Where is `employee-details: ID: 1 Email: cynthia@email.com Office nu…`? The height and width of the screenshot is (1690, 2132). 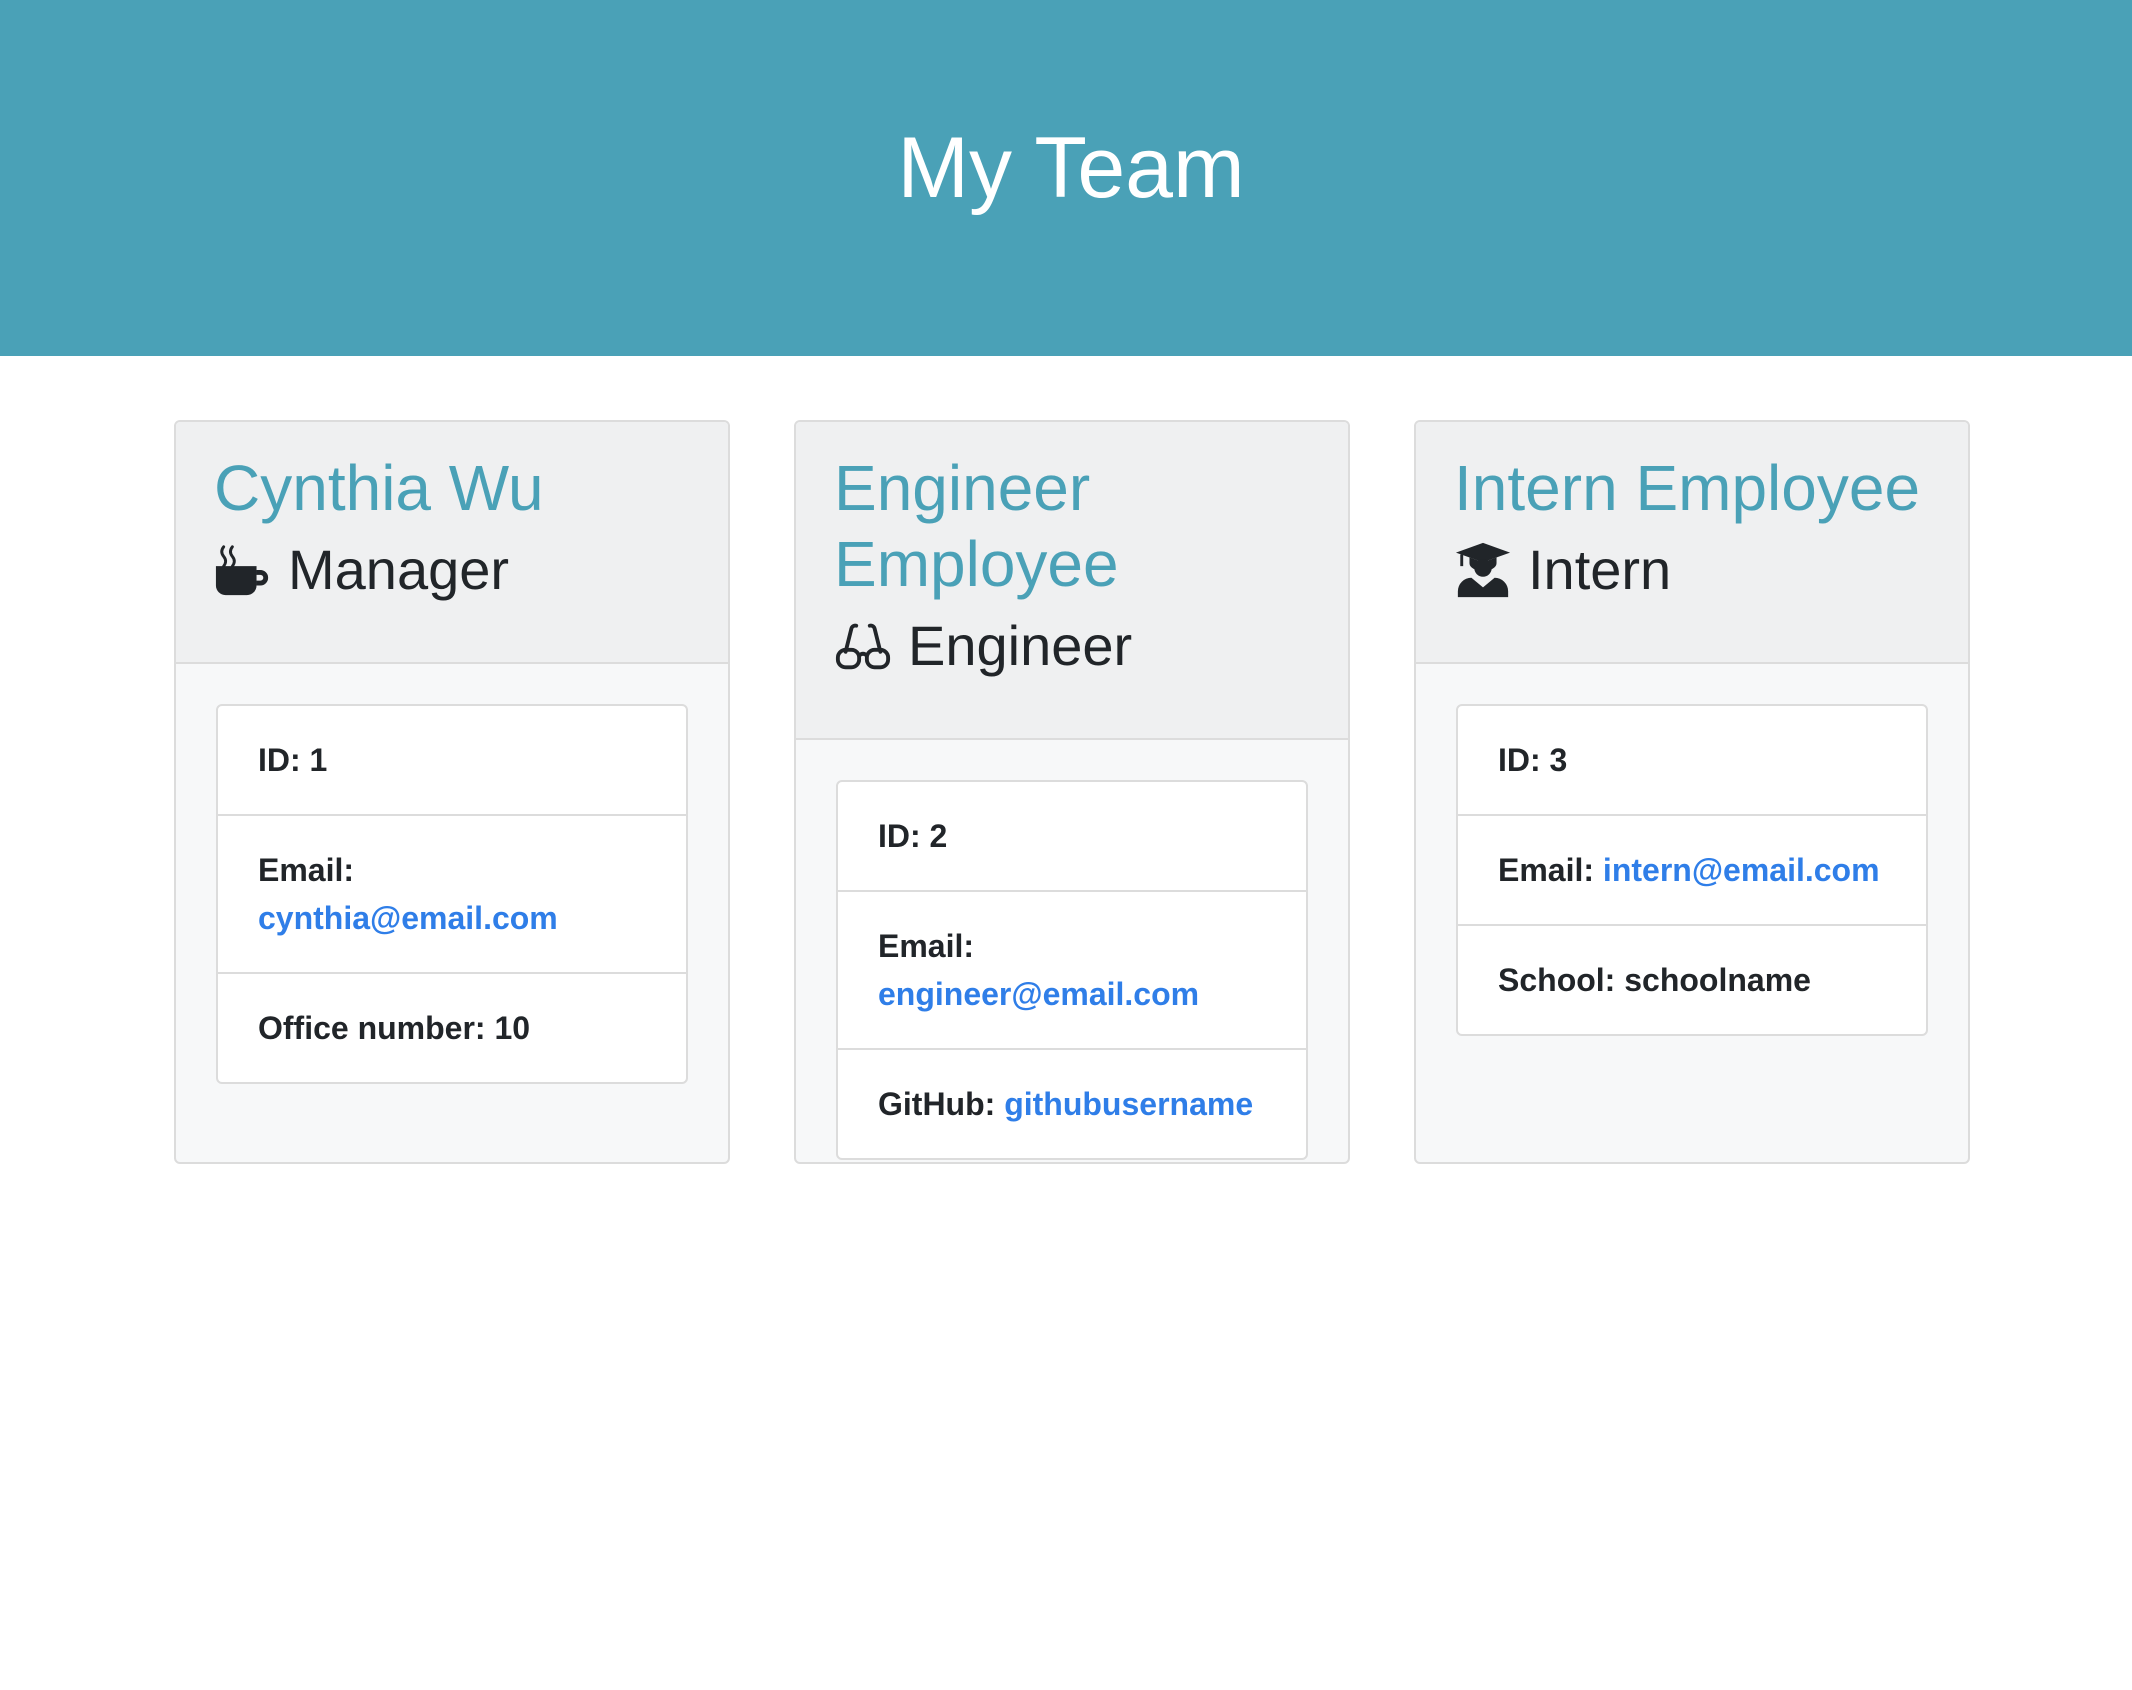
employee-details: ID: 1 Email: cynthia@email.com Office nu… is located at coordinates (452, 894).